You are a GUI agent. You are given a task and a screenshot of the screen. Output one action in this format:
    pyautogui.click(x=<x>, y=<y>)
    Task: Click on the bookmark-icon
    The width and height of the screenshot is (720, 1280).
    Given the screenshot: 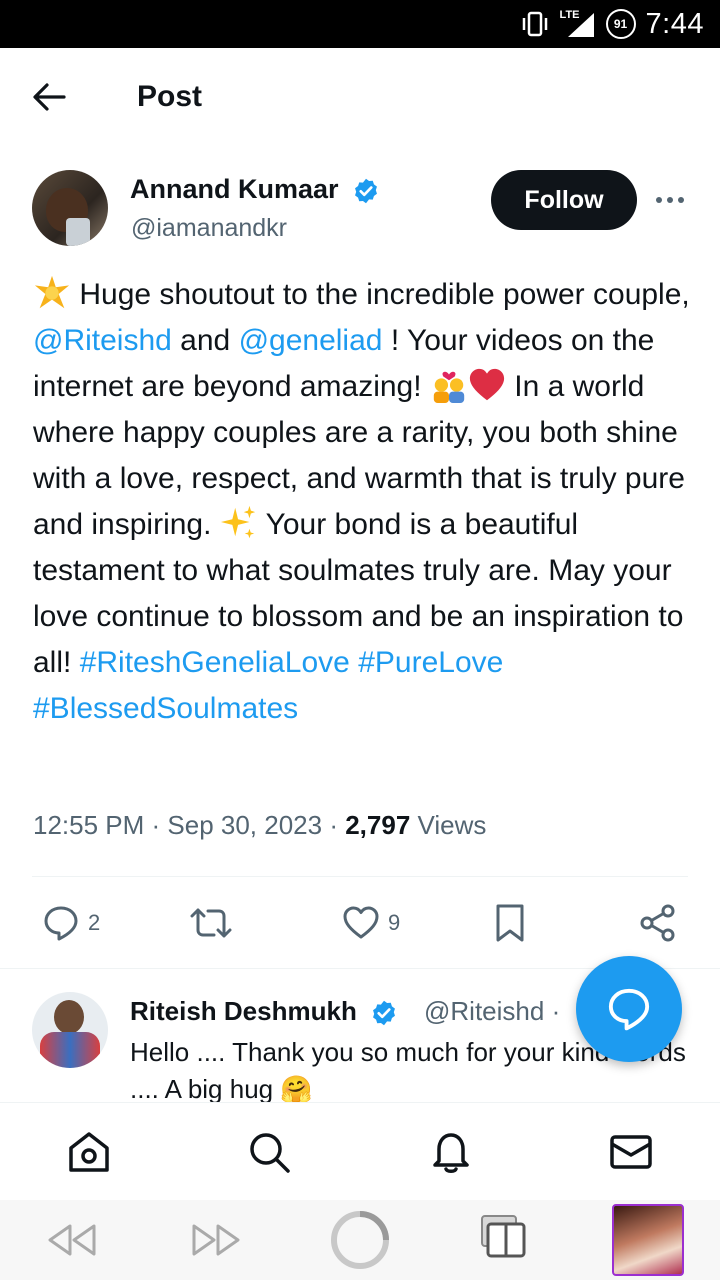 What is the action you would take?
    pyautogui.click(x=510, y=923)
    